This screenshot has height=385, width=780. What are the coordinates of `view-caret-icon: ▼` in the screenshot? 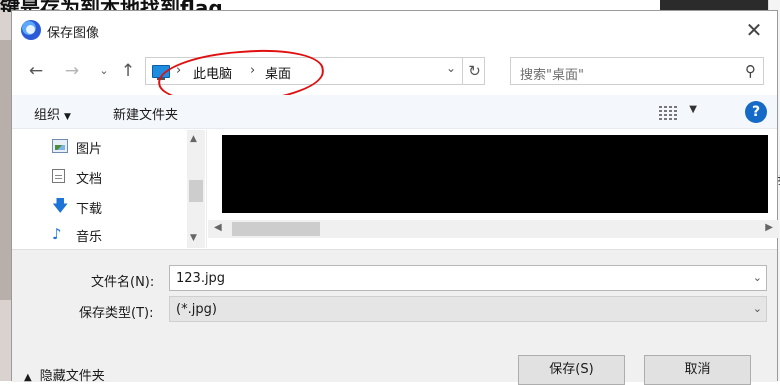 It's located at (693, 109).